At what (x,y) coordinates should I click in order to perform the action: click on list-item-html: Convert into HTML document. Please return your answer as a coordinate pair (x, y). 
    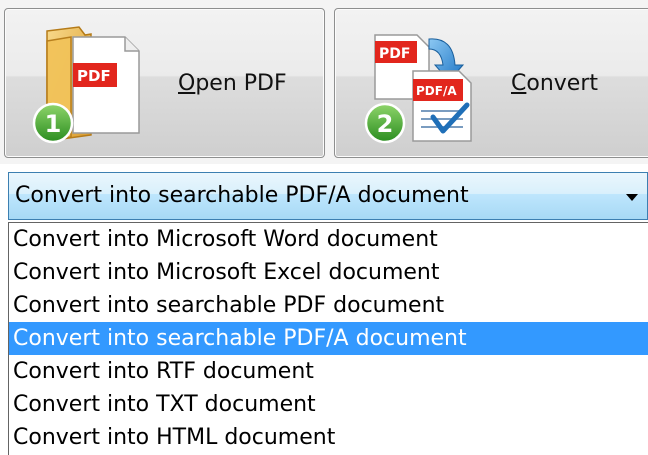
    Looking at the image, I should click on (328, 437).